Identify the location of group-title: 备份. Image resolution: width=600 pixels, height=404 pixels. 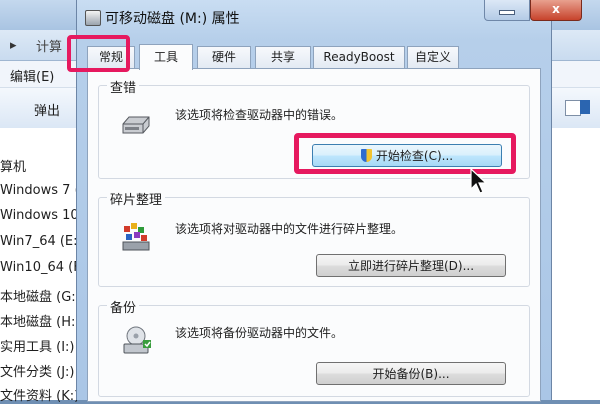
(123, 306).